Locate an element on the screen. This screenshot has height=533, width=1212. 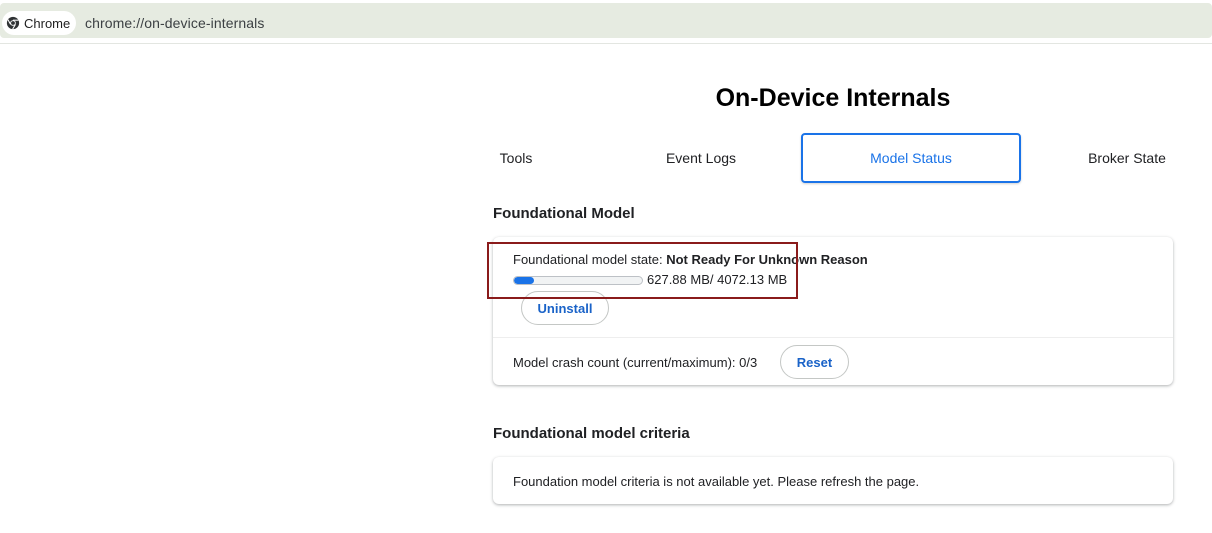
crash-count-text: Model crash count (current/maximum): 0/3 is located at coordinates (635, 362).